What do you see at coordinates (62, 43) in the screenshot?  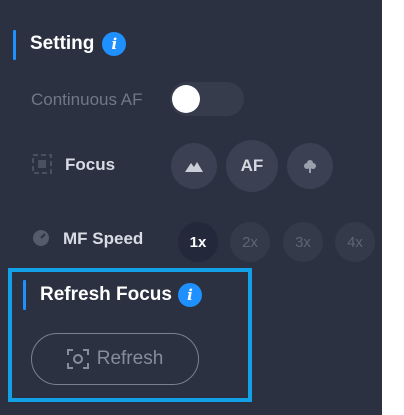 I see `setting-title: Setting` at bounding box center [62, 43].